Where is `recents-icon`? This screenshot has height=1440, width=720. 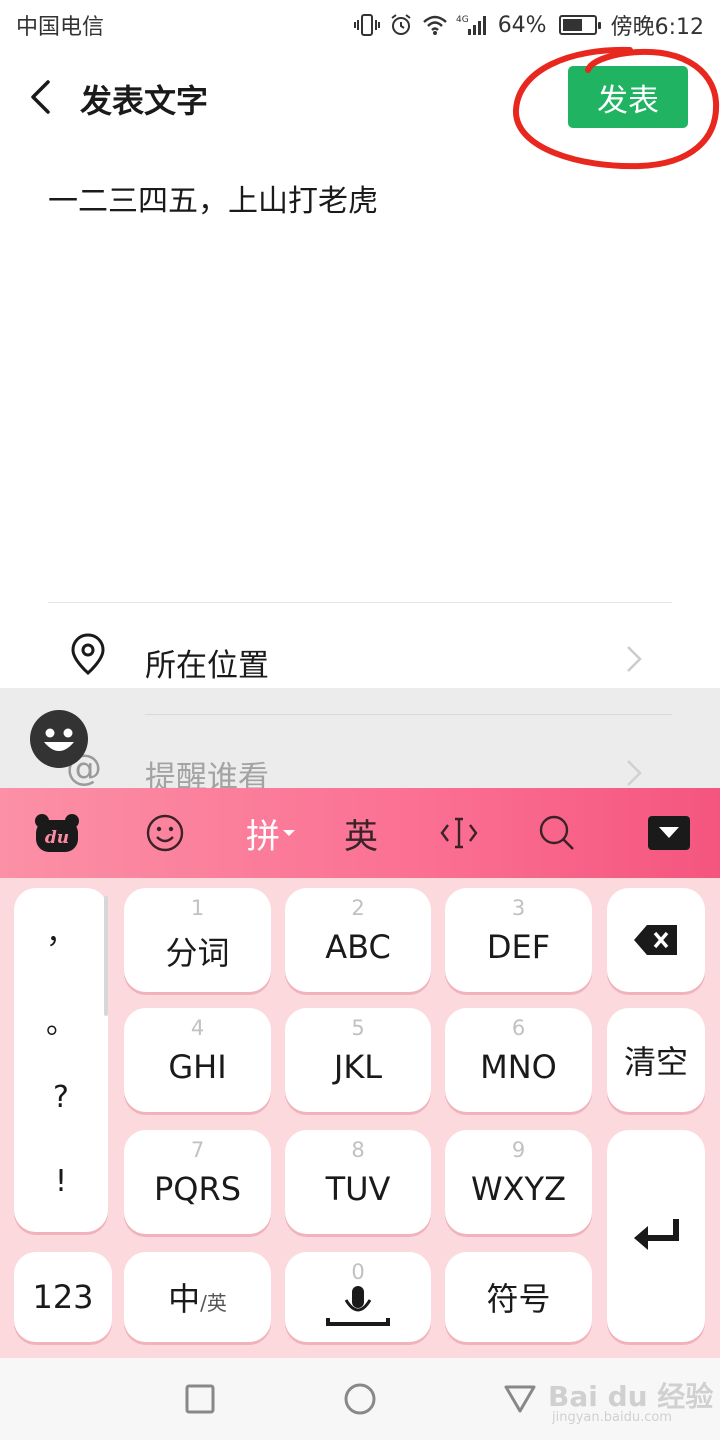
recents-icon is located at coordinates (200, 1399).